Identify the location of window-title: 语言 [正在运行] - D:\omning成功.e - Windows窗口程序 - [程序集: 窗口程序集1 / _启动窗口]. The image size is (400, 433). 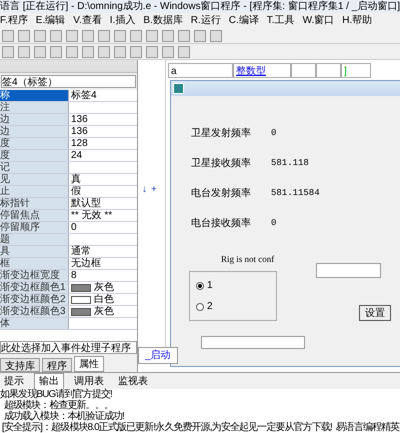
(200, 6).